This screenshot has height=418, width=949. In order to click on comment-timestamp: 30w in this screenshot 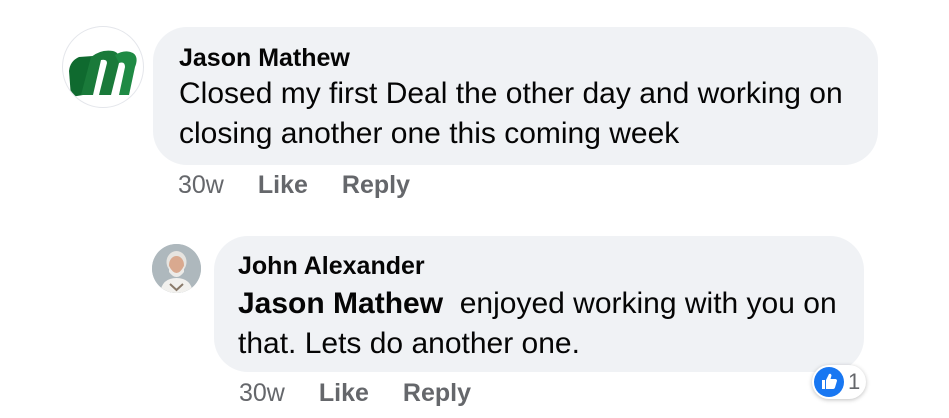, I will do `click(201, 185)`.